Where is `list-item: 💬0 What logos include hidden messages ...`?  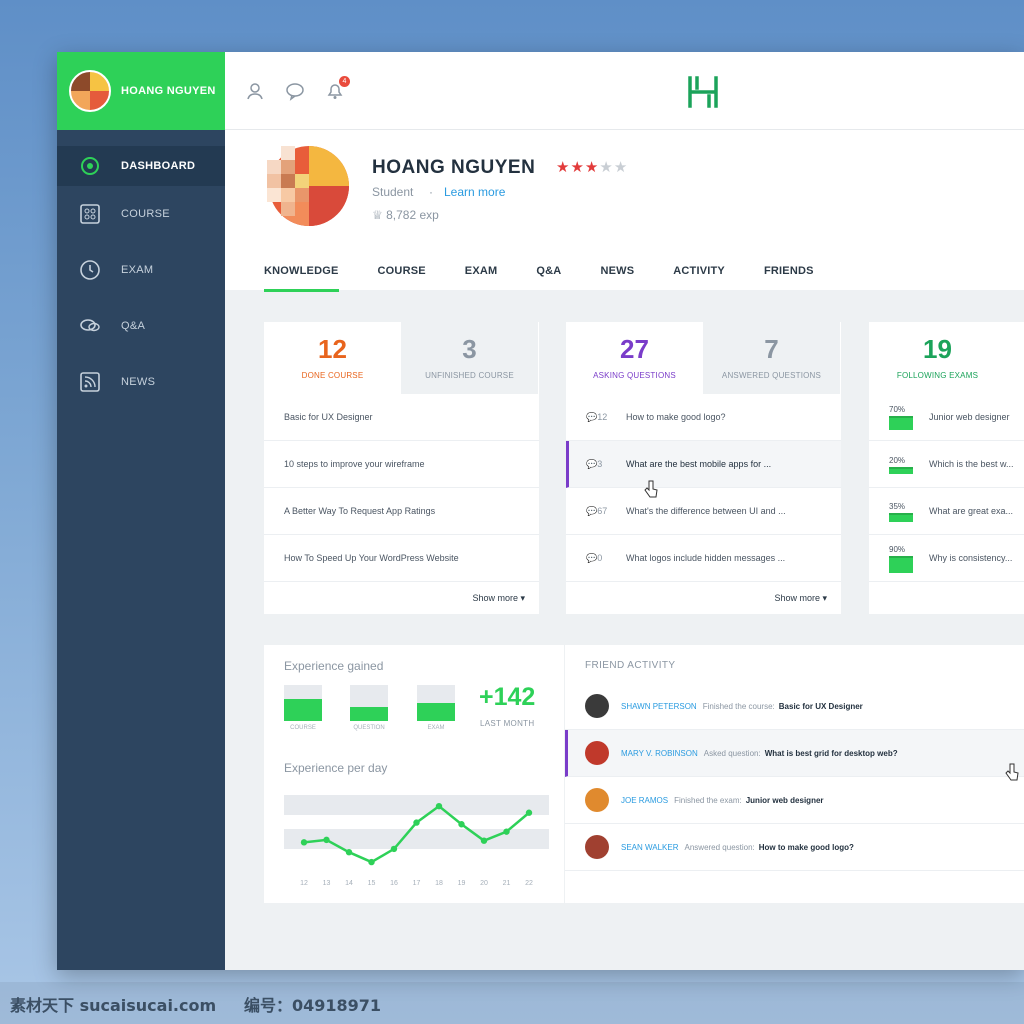 list-item: 💬0 What logos include hidden messages ... is located at coordinates (703, 558).